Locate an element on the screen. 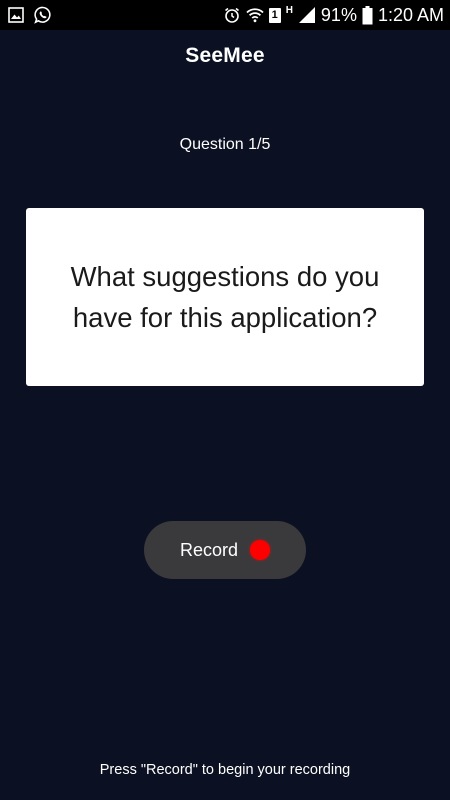 Image resolution: width=450 pixels, height=800 pixels. status-bar: 1 H 91% 1:20 AM is located at coordinates (225, 15).